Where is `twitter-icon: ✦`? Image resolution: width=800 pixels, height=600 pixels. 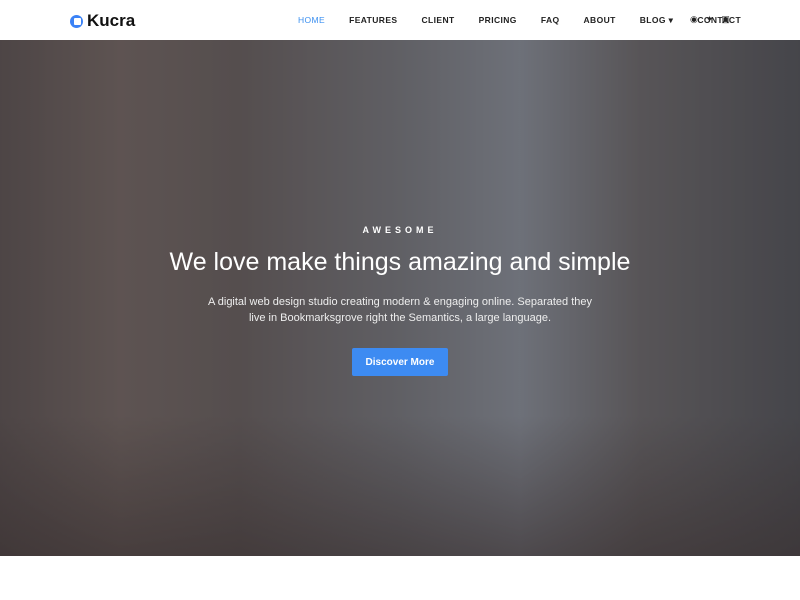
twitter-icon: ✦ is located at coordinates (710, 19).